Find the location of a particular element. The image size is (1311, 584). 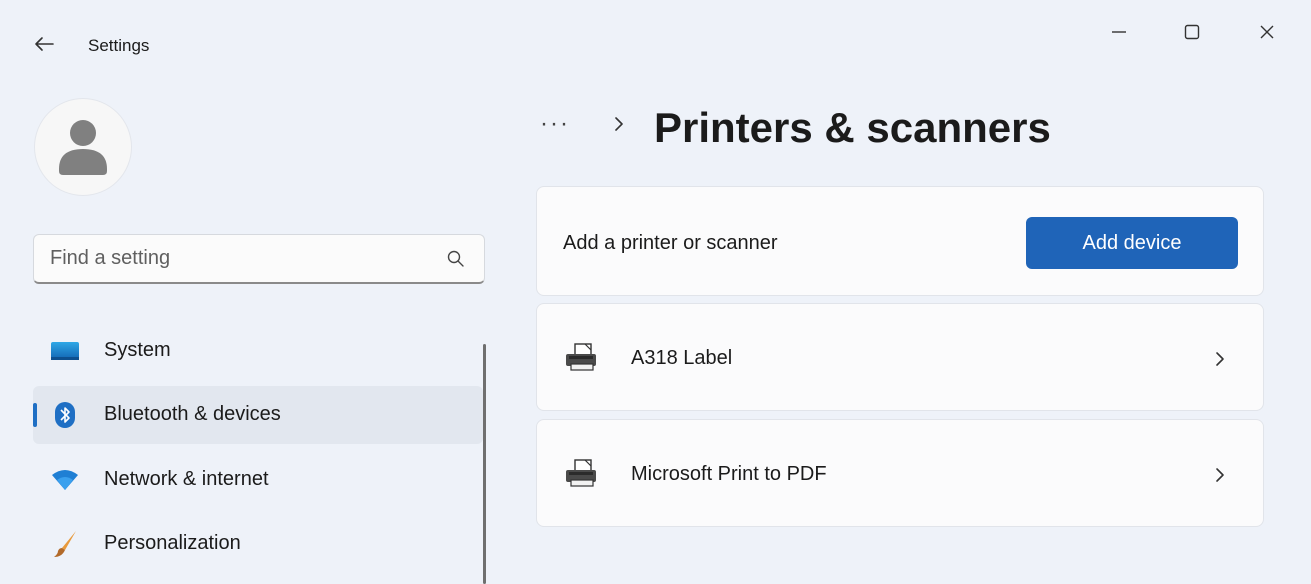

title-bar: Settings is located at coordinates (655, 40).